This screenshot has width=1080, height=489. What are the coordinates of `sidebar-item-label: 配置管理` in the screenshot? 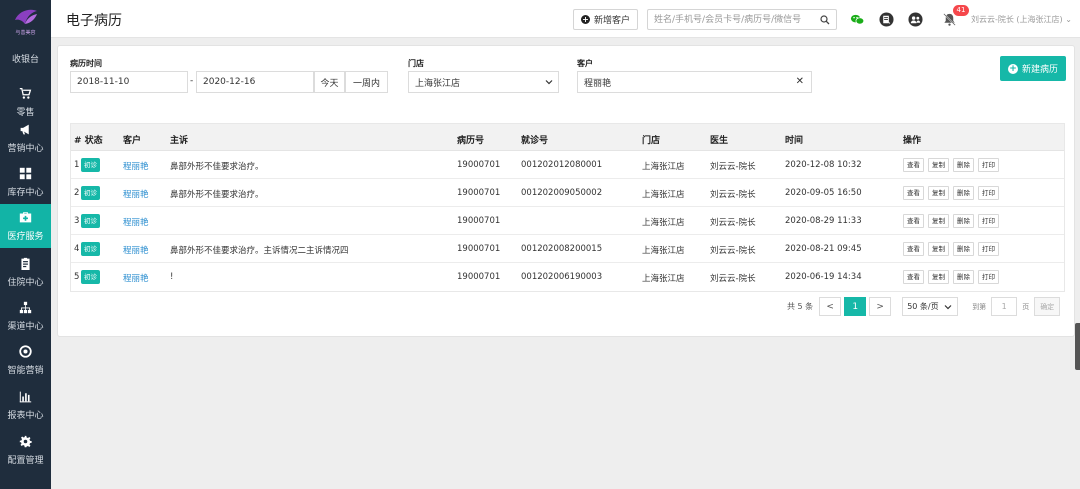 It's located at (25, 460).